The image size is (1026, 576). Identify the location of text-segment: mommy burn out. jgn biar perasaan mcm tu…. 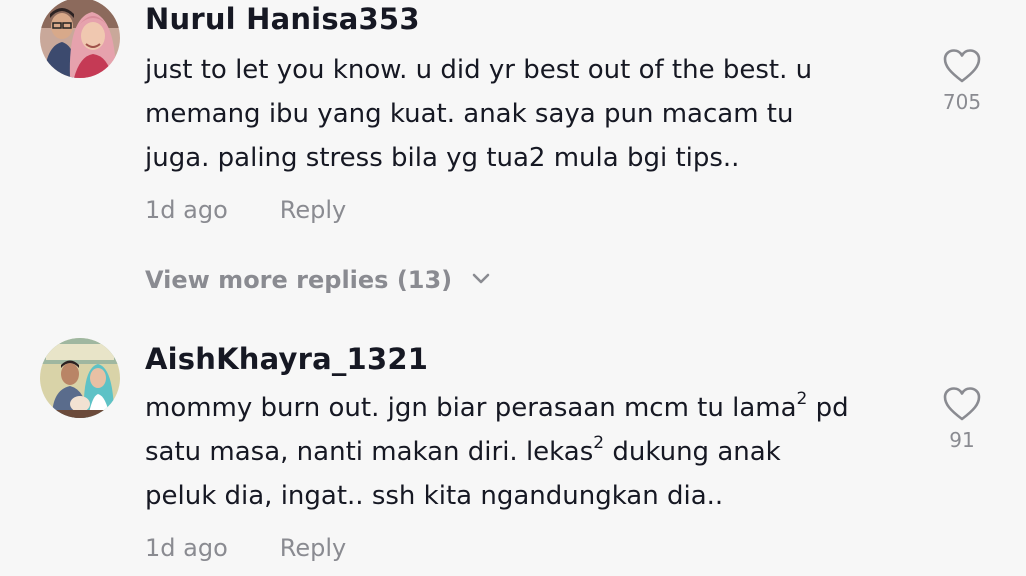
(471, 408).